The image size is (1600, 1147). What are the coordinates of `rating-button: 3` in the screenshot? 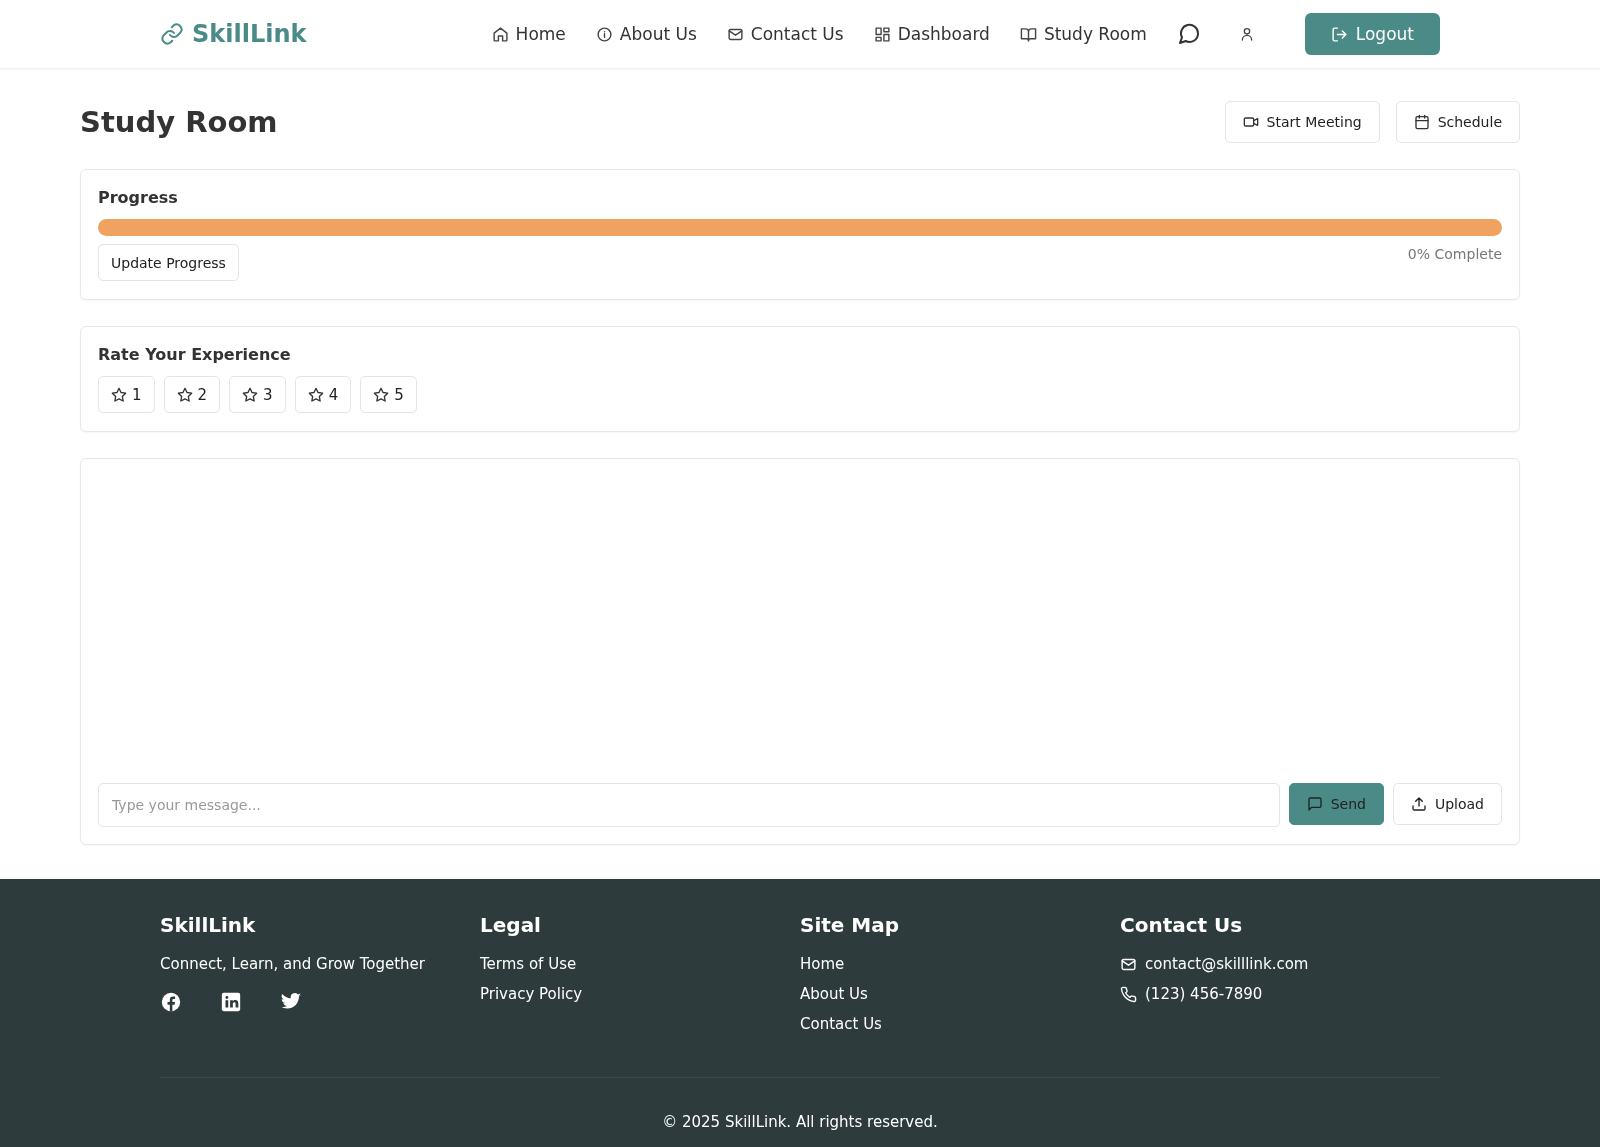 It's located at (257, 394).